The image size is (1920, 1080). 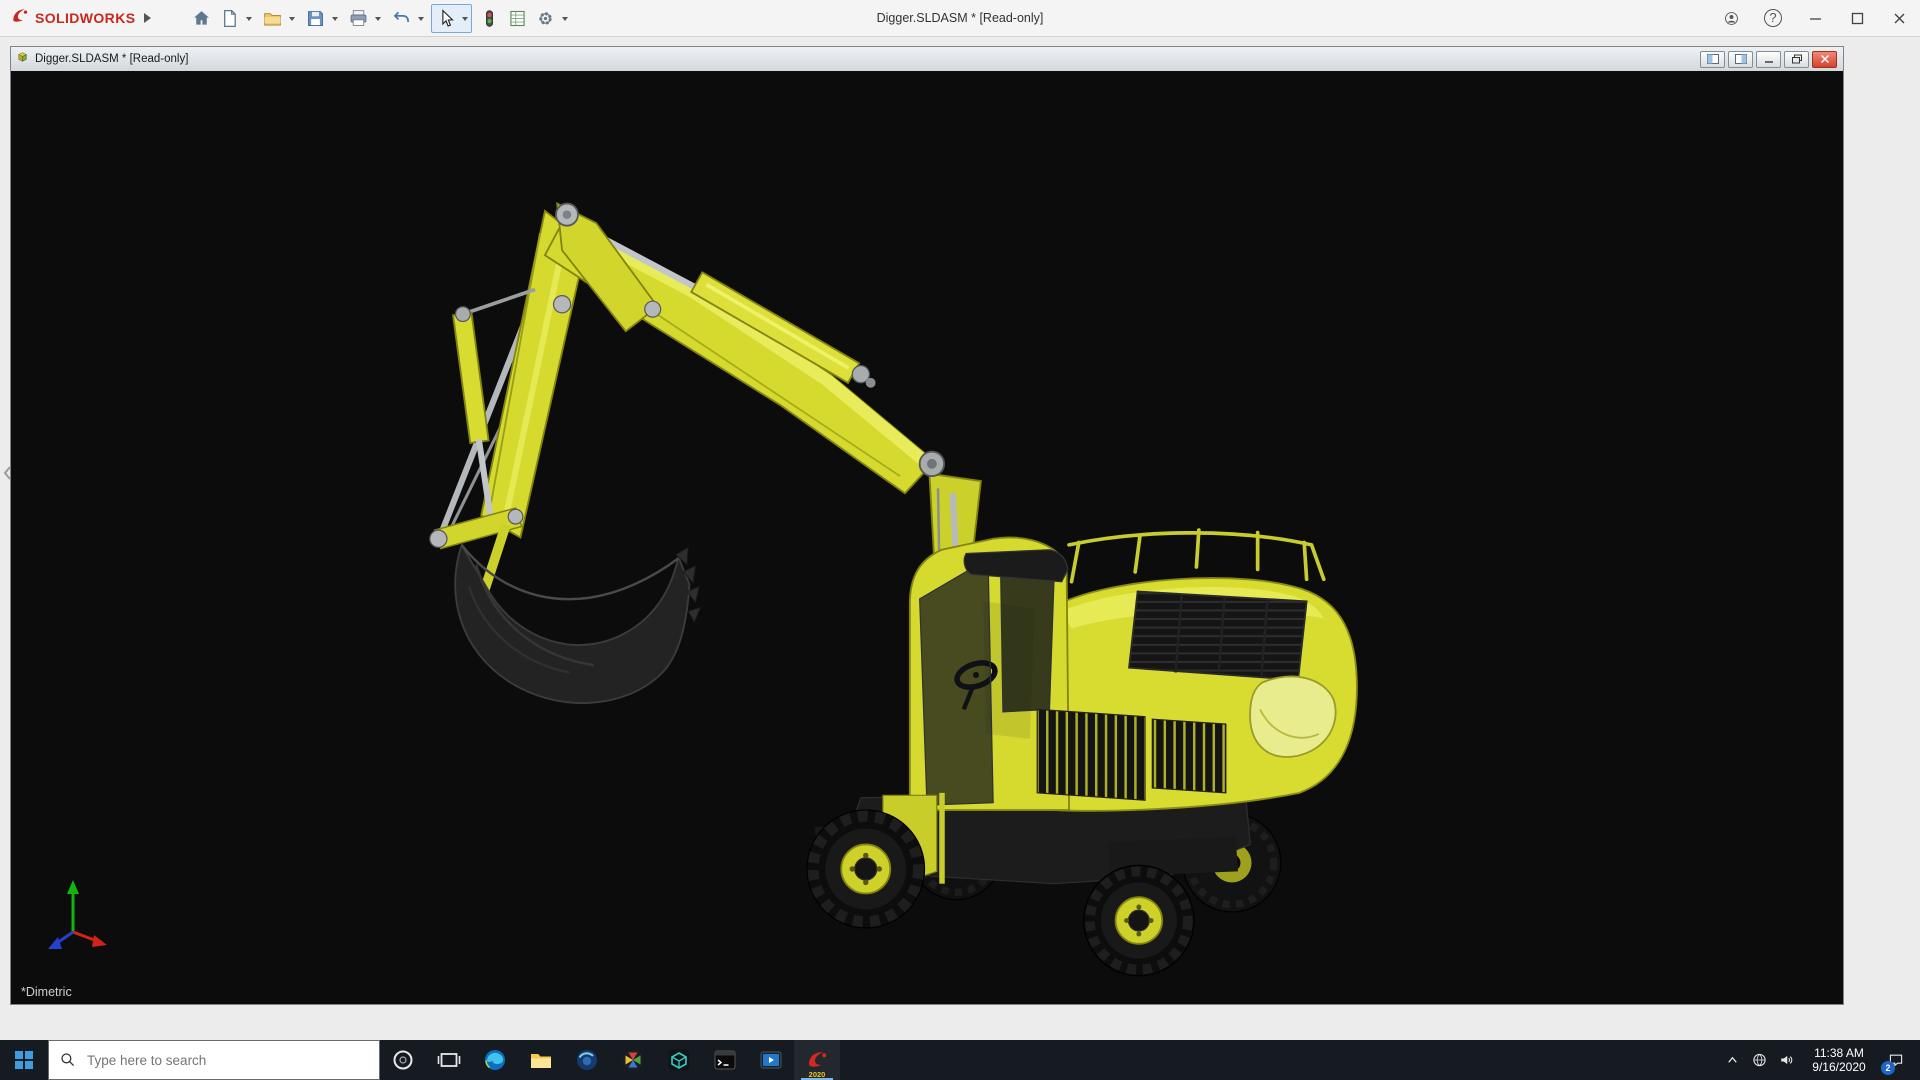 I want to click on feature-pane-icon, so click(x=1740, y=59).